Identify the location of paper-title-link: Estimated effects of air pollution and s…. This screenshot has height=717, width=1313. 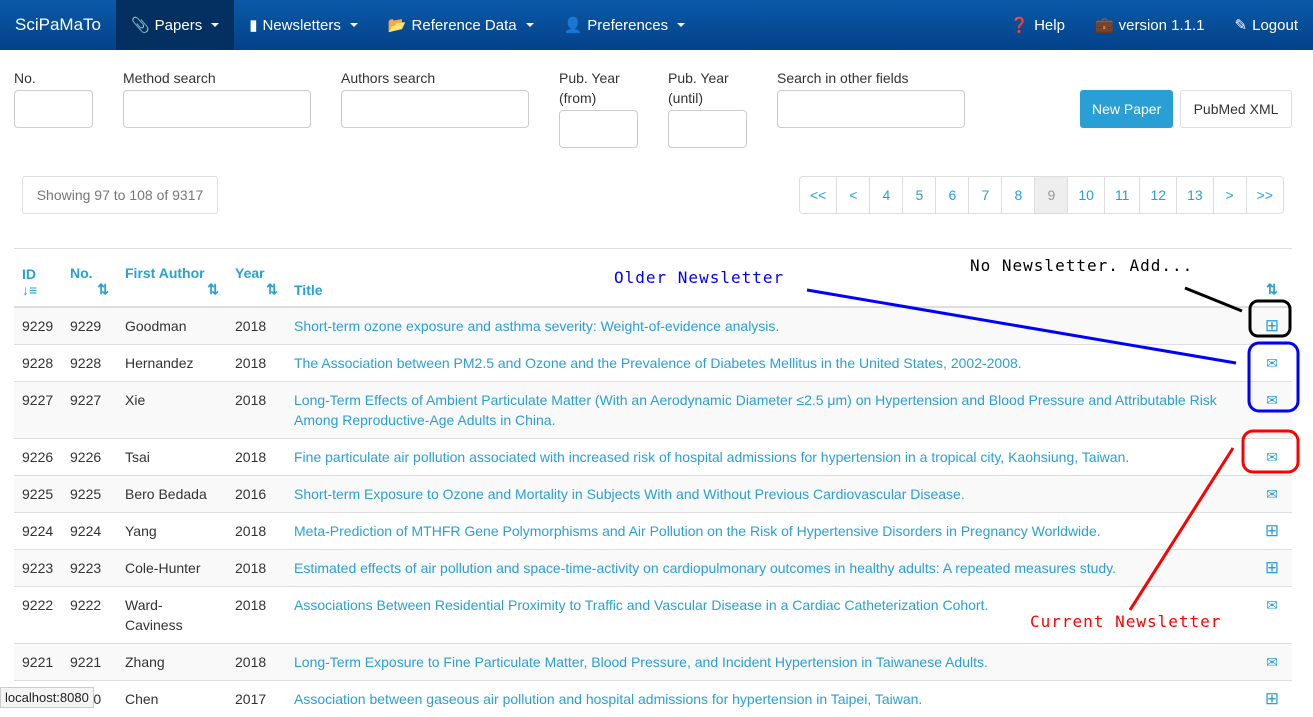
(769, 567).